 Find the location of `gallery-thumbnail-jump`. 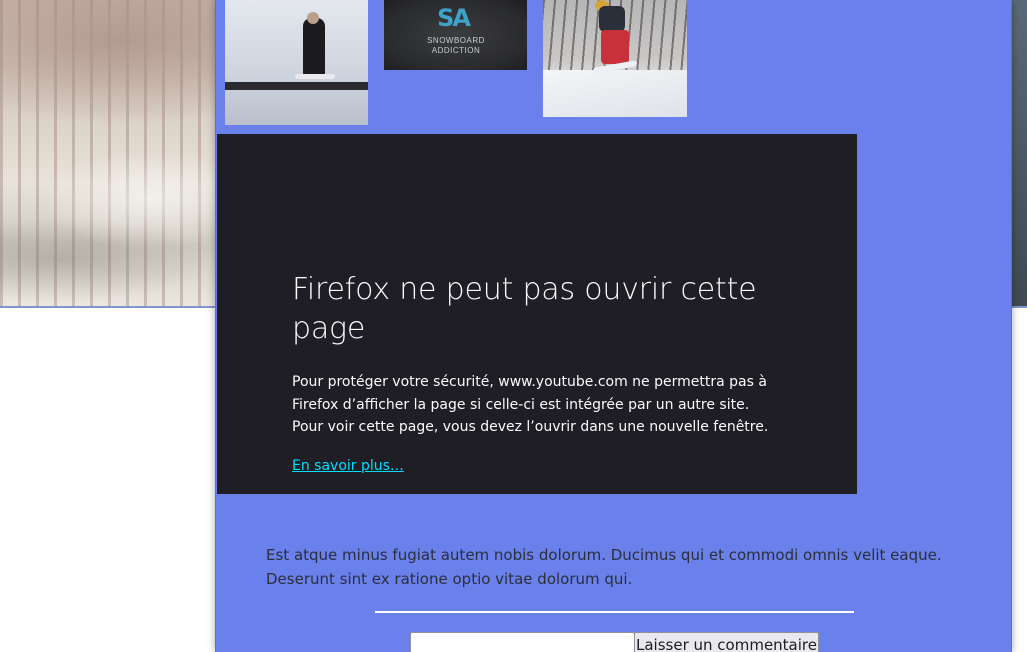

gallery-thumbnail-jump is located at coordinates (615, 58).